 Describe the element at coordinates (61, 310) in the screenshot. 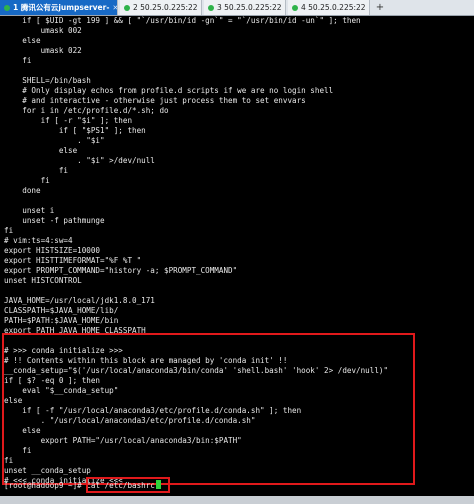

I see `terminal-line: CLASSPATH=$JAVA_HOME/lib/` at that location.